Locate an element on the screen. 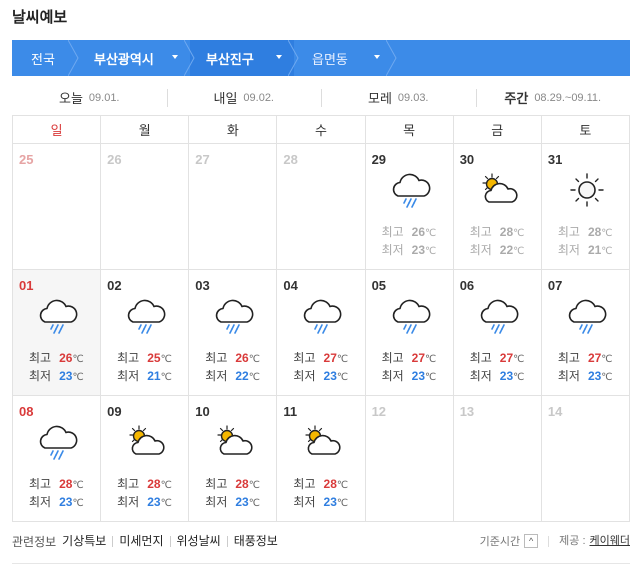 The width and height of the screenshot is (641, 572). calendar-day: 03 최고 26℃ 최저 22℃ is located at coordinates (233, 332).